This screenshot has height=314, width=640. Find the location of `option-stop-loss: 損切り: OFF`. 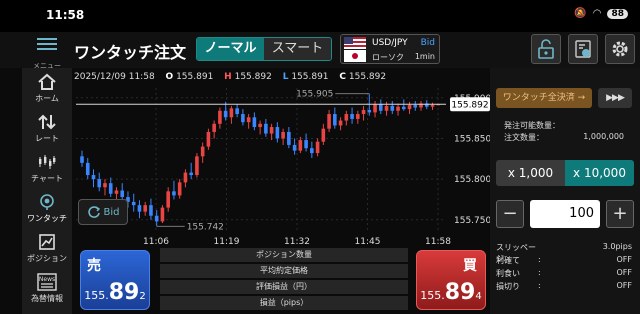

option-stop-loss: 損切り: OFF is located at coordinates (564, 286).